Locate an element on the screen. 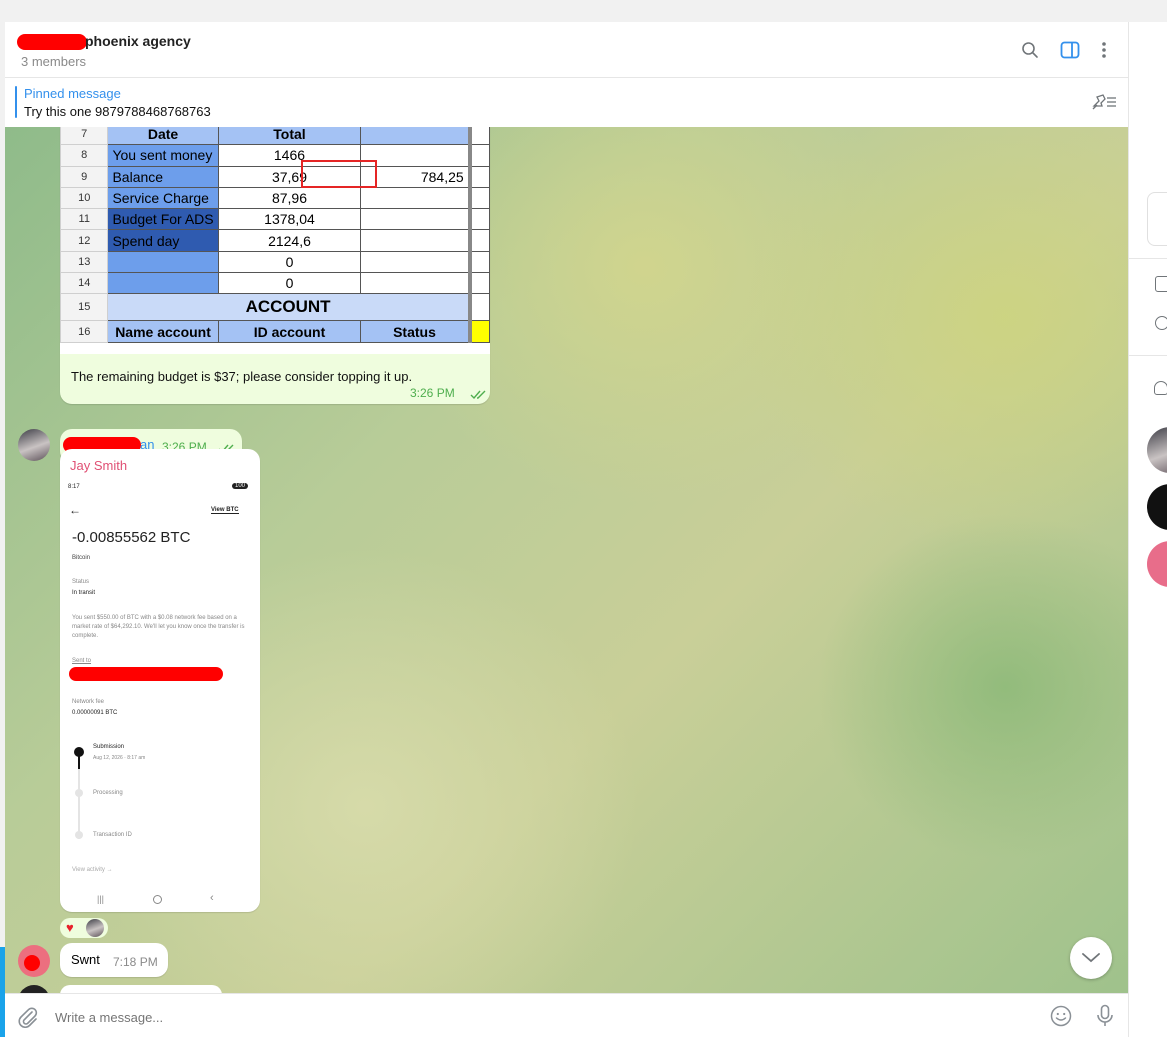  status-value: In transit is located at coordinates (84, 593).